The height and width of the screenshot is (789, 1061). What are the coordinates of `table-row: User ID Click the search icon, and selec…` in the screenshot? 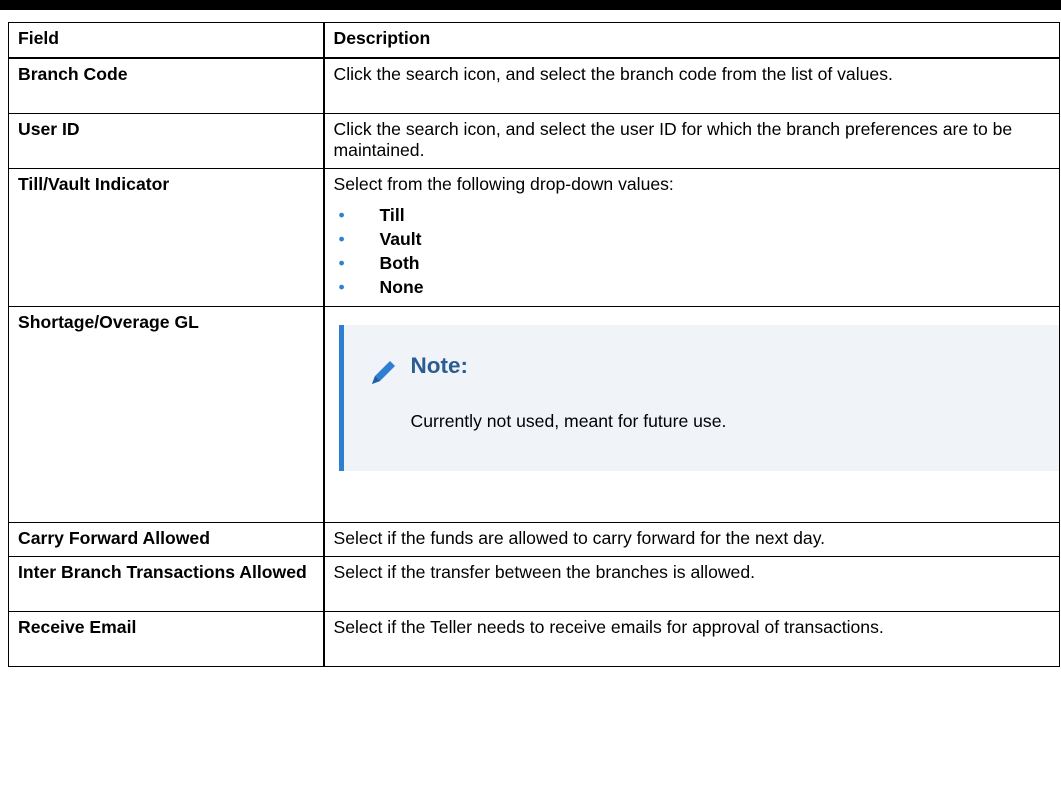 It's located at (534, 140).